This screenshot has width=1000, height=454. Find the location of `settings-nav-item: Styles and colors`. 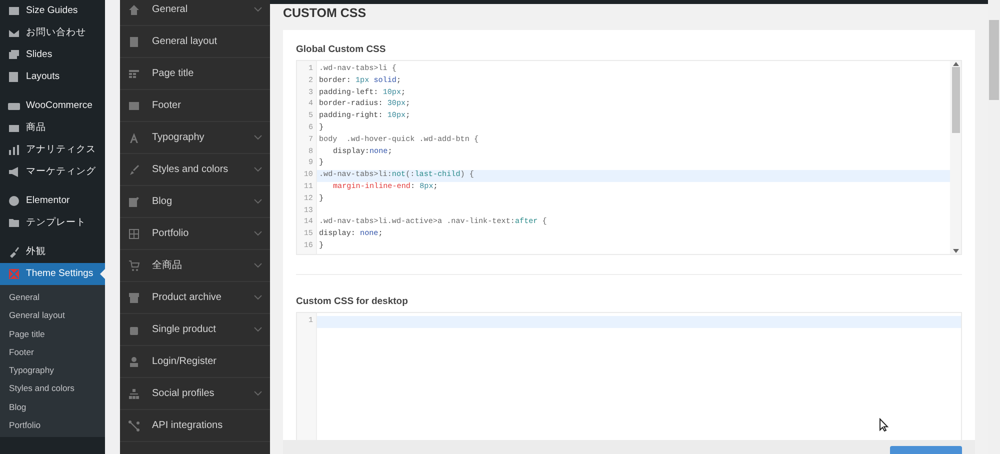

settings-nav-item: Styles and colors is located at coordinates (195, 170).